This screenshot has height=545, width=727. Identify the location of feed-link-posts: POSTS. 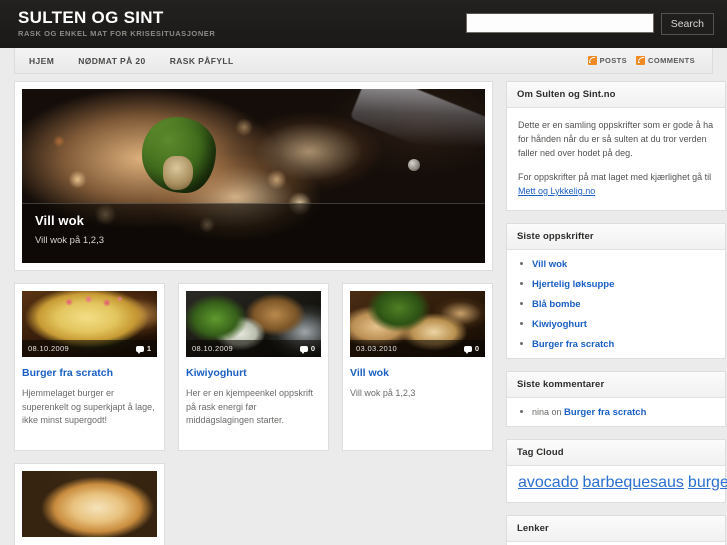
(609, 60).